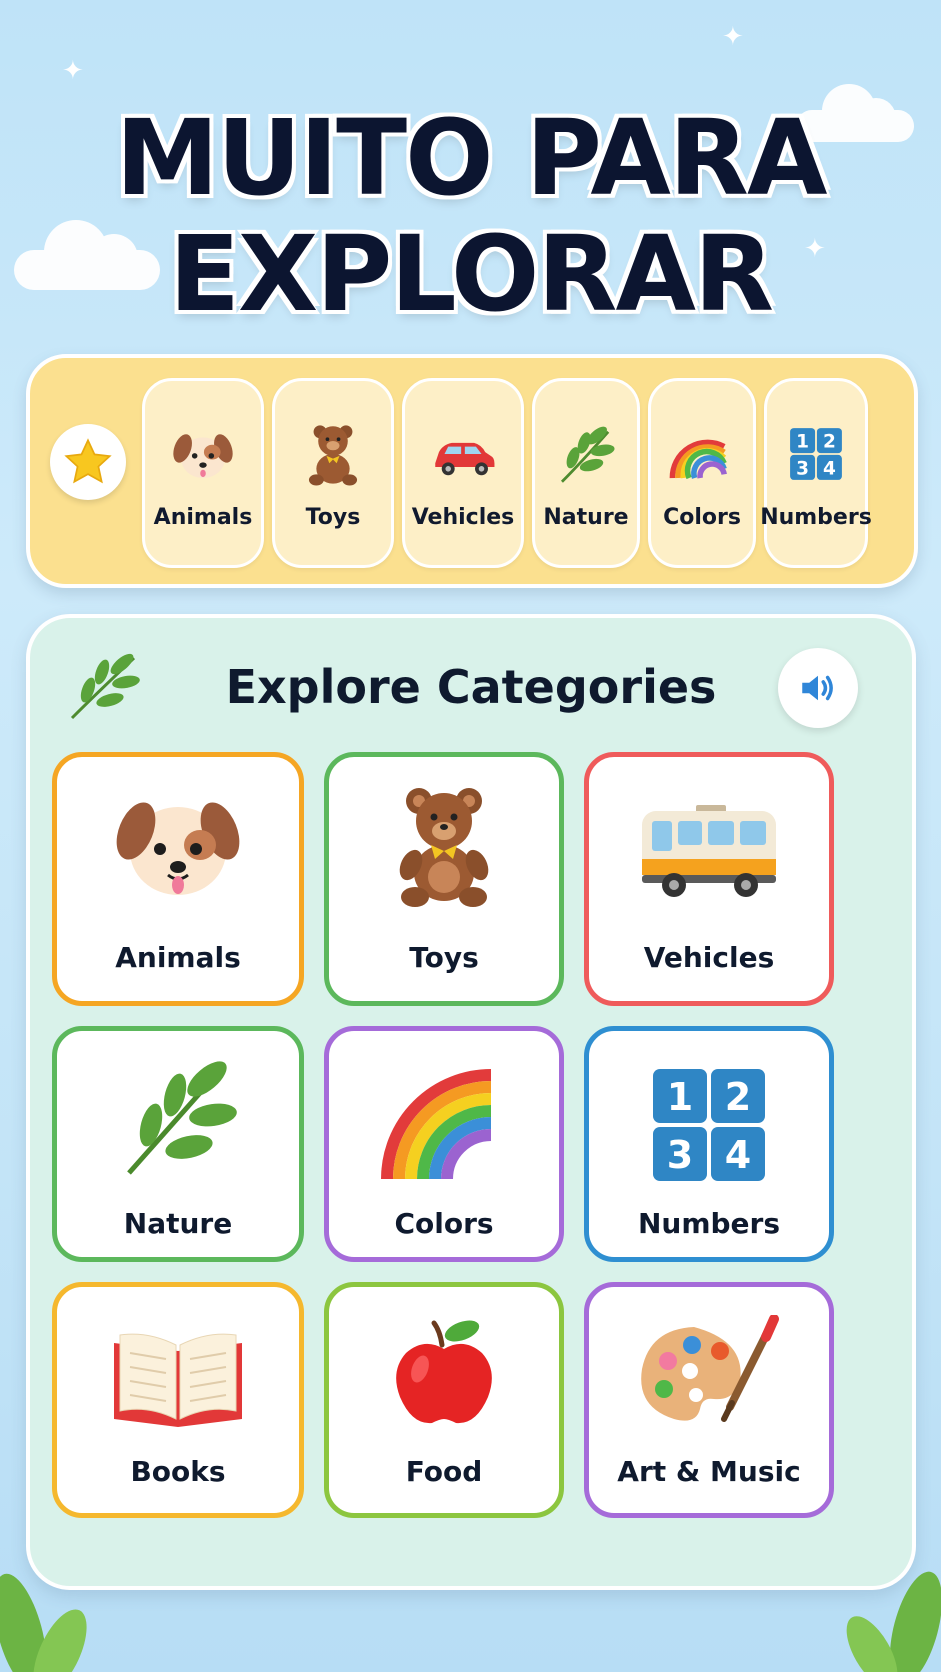  What do you see at coordinates (709, 1223) in the screenshot?
I see `category-label: Numbers` at bounding box center [709, 1223].